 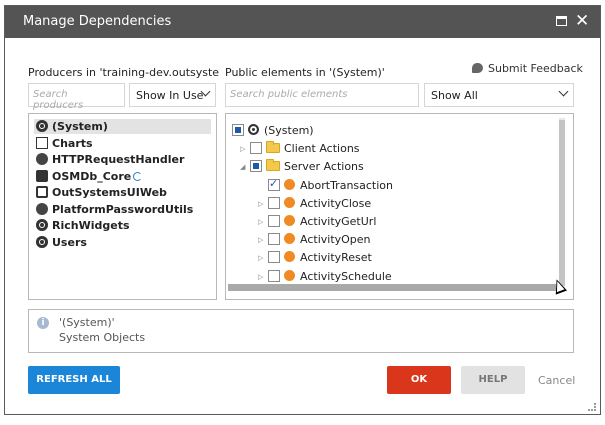 I want to click on public-elements-label: Public elements in '(System)', so click(x=305, y=72).